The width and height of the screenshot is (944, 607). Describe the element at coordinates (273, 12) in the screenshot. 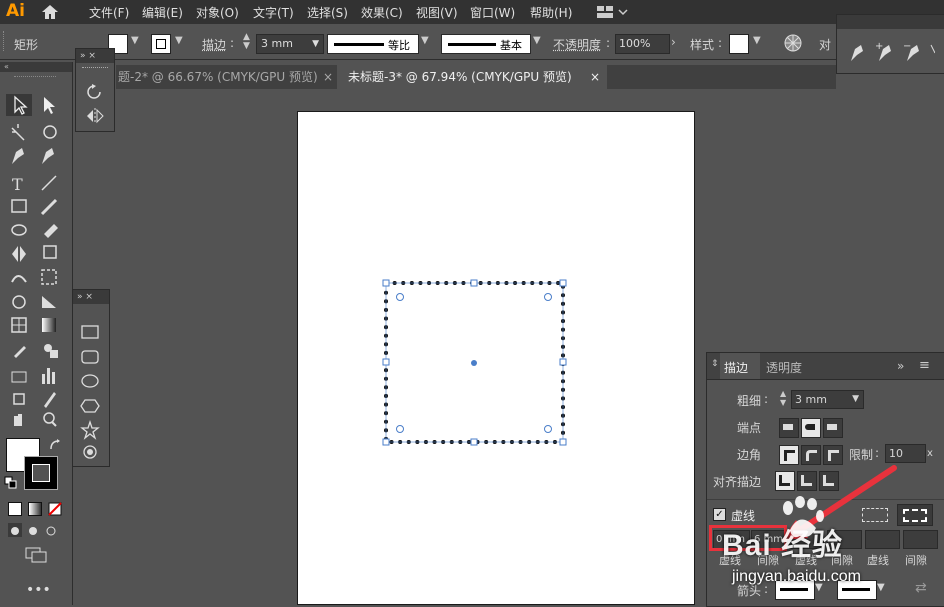

I see `menu-type: 文字(T)` at that location.